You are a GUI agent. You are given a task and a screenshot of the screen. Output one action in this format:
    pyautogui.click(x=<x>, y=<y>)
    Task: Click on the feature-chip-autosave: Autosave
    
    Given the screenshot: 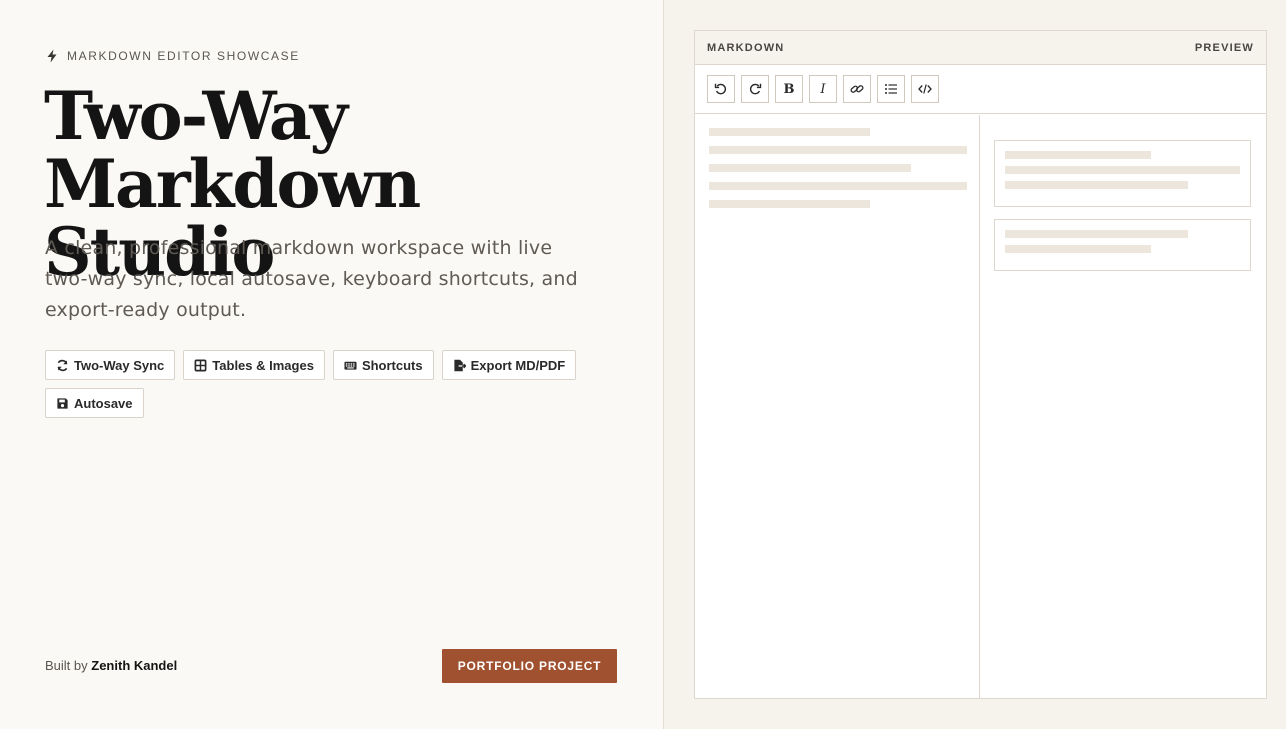 What is the action you would take?
    pyautogui.click(x=94, y=403)
    